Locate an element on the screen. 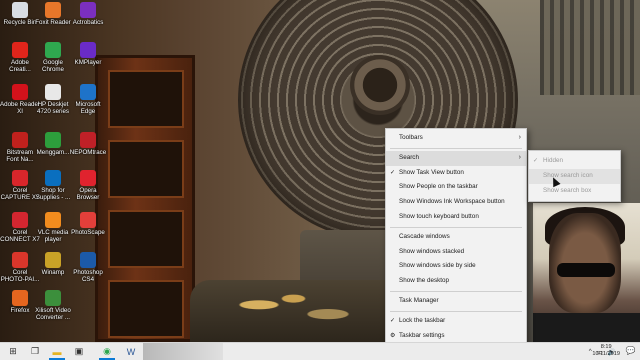  menu-item-label: Toolbars is located at coordinates (411, 137).